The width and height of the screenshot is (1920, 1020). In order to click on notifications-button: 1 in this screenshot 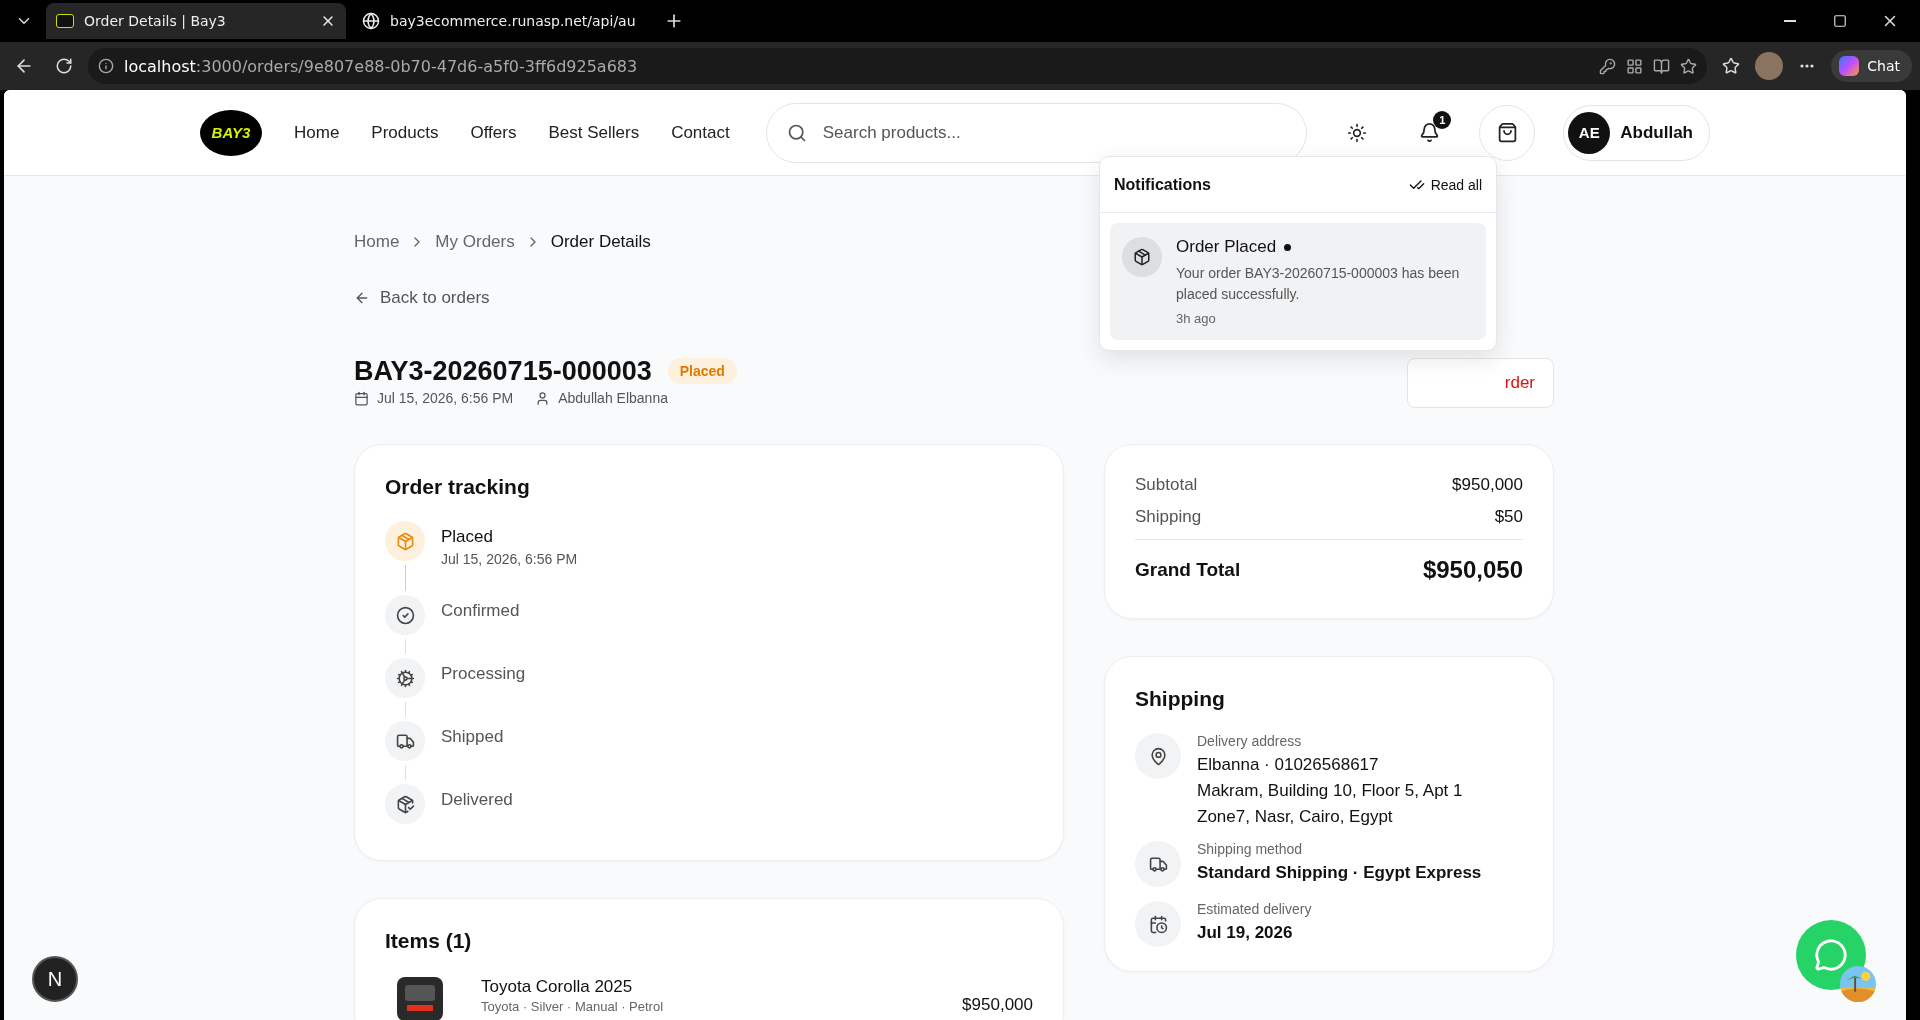, I will do `click(1429, 132)`.